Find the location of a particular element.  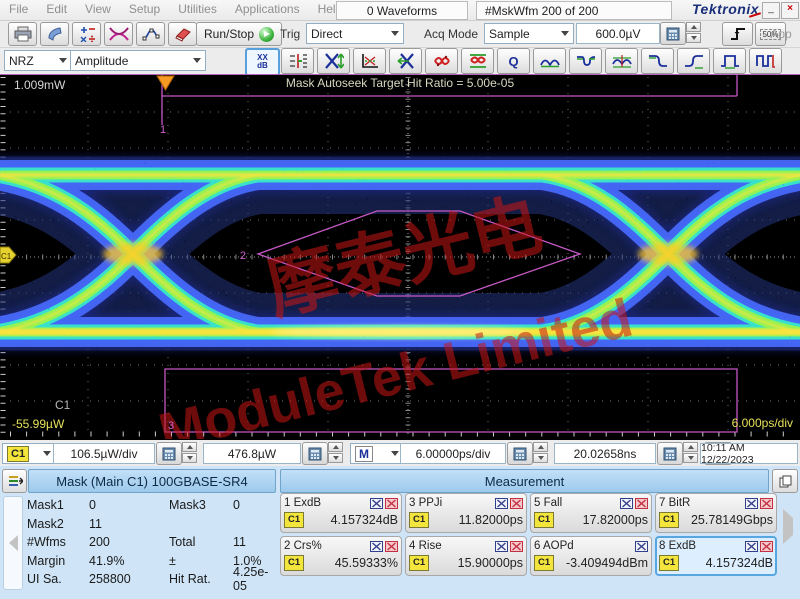

falling-edge-button is located at coordinates (657, 61).